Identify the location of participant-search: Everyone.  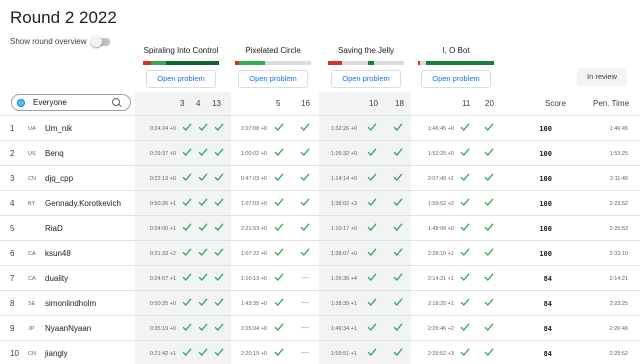
(71, 102).